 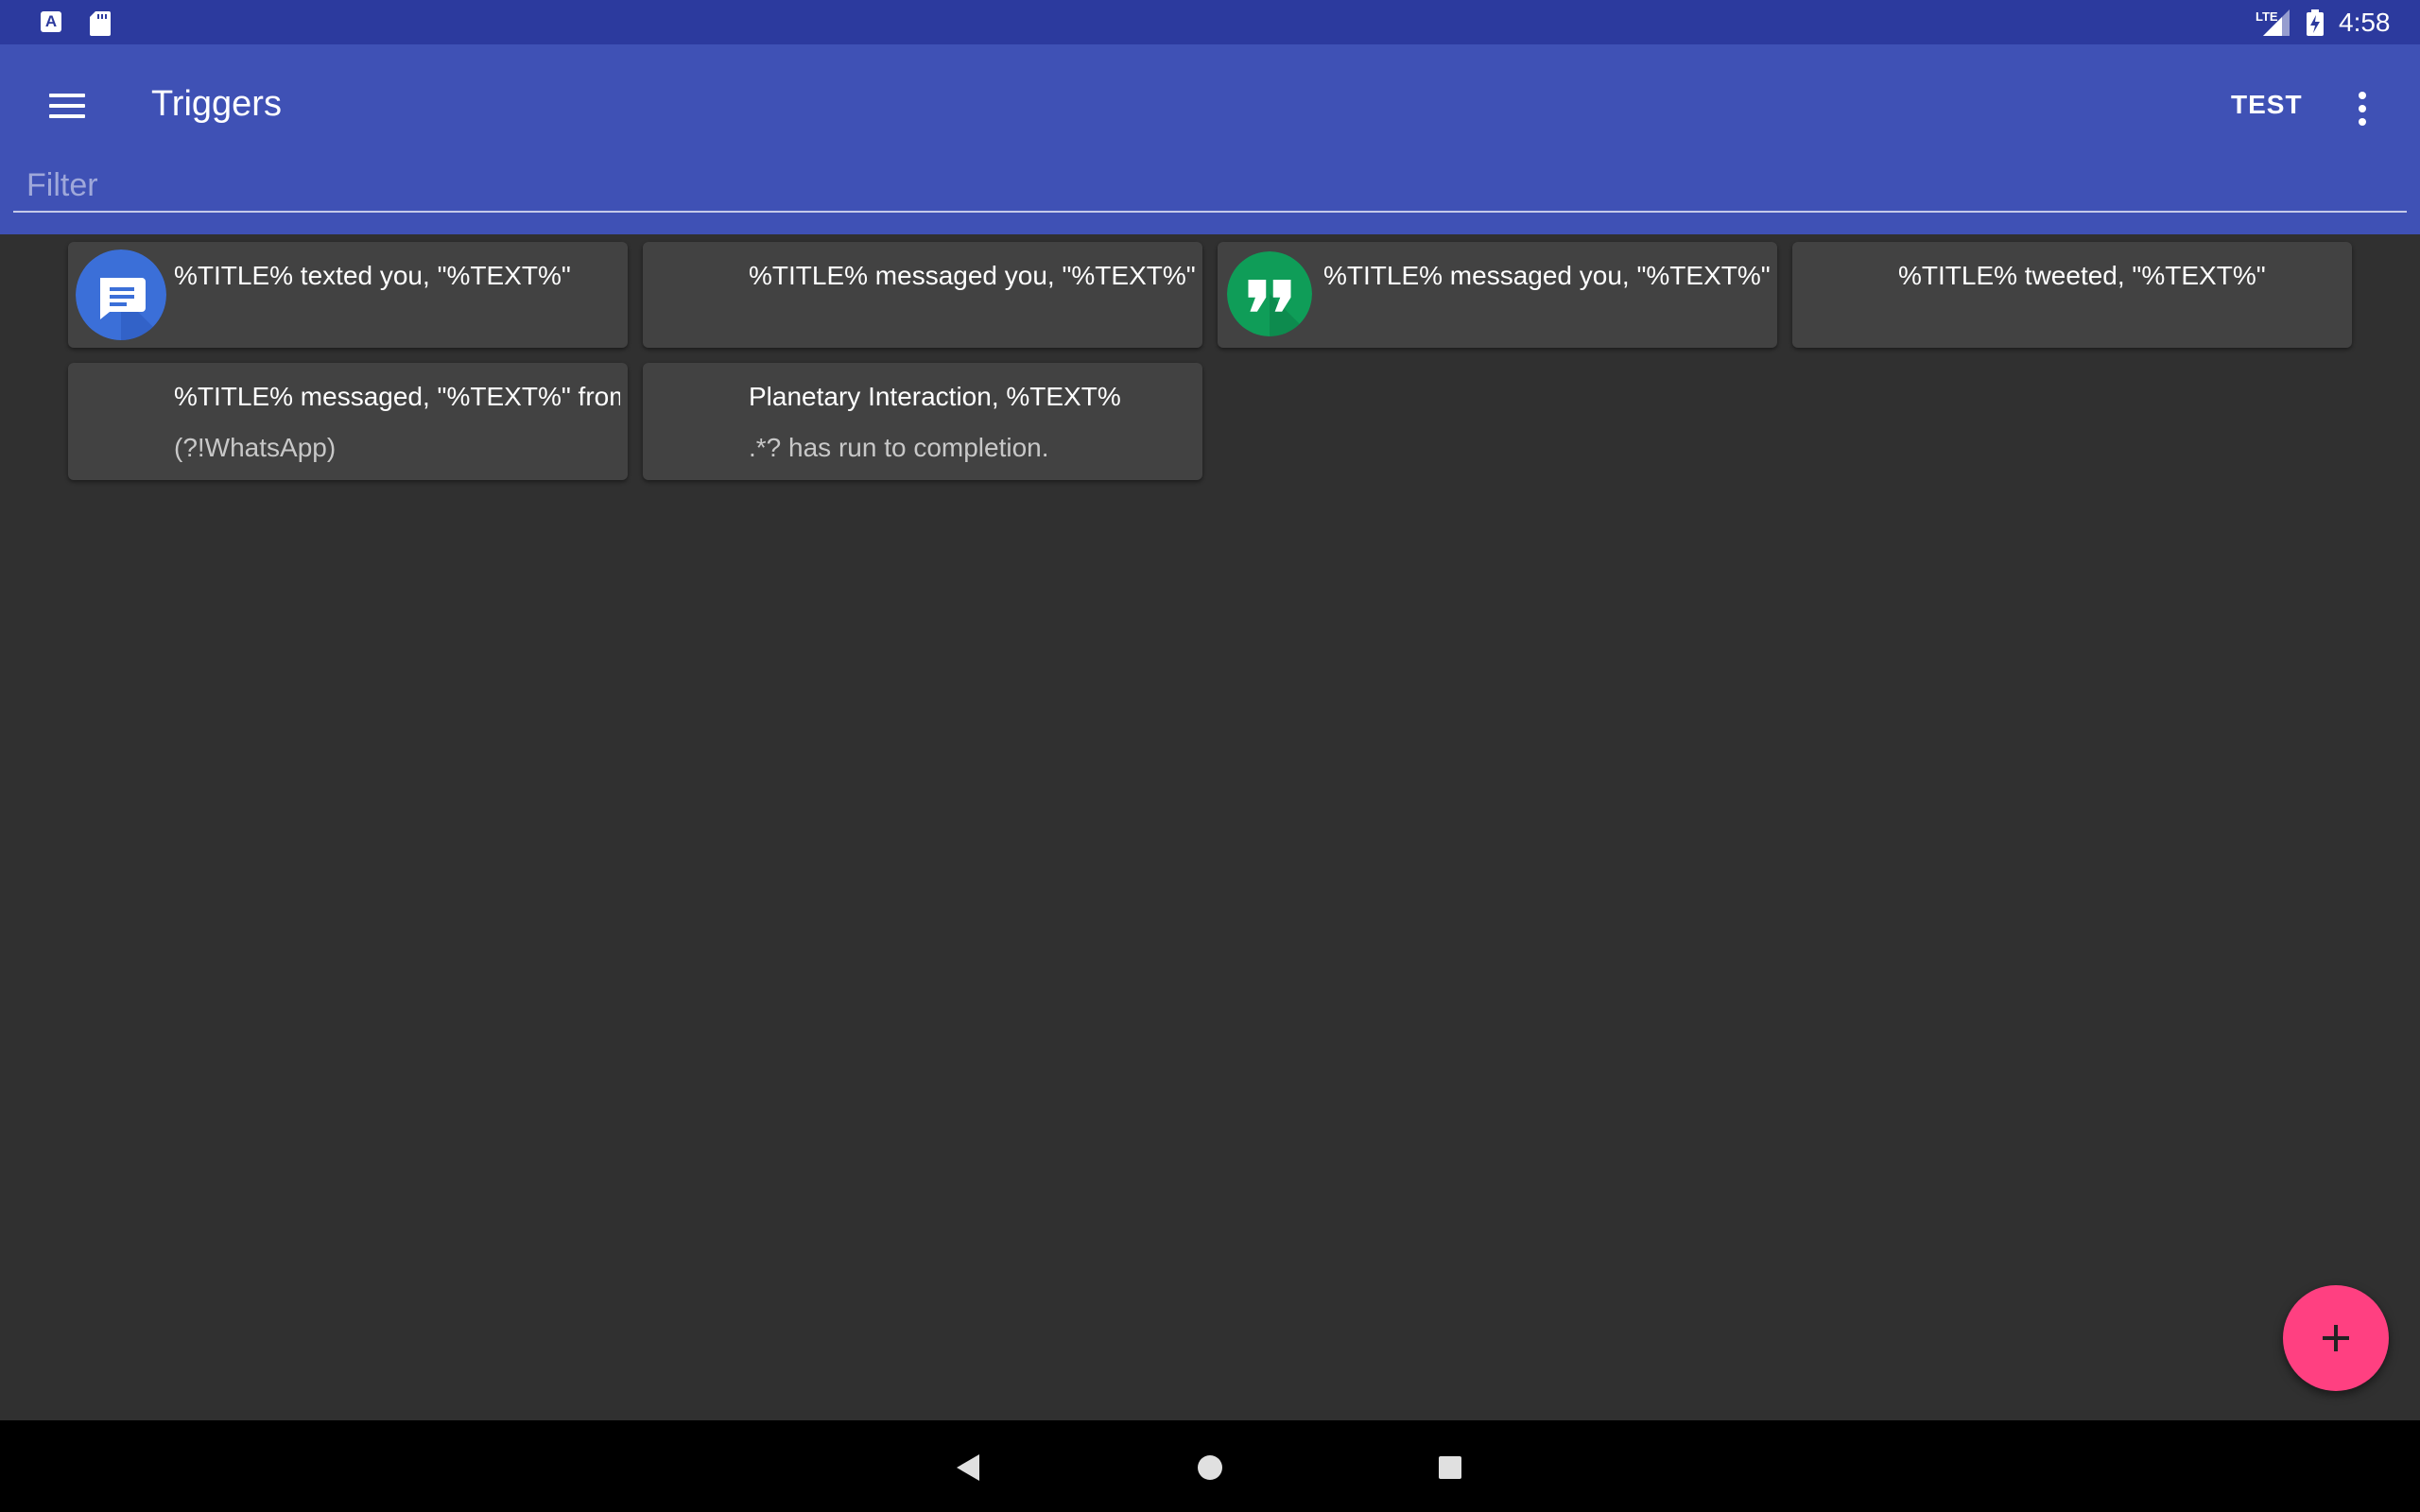 I want to click on page-title: Triggers, so click(x=217, y=104).